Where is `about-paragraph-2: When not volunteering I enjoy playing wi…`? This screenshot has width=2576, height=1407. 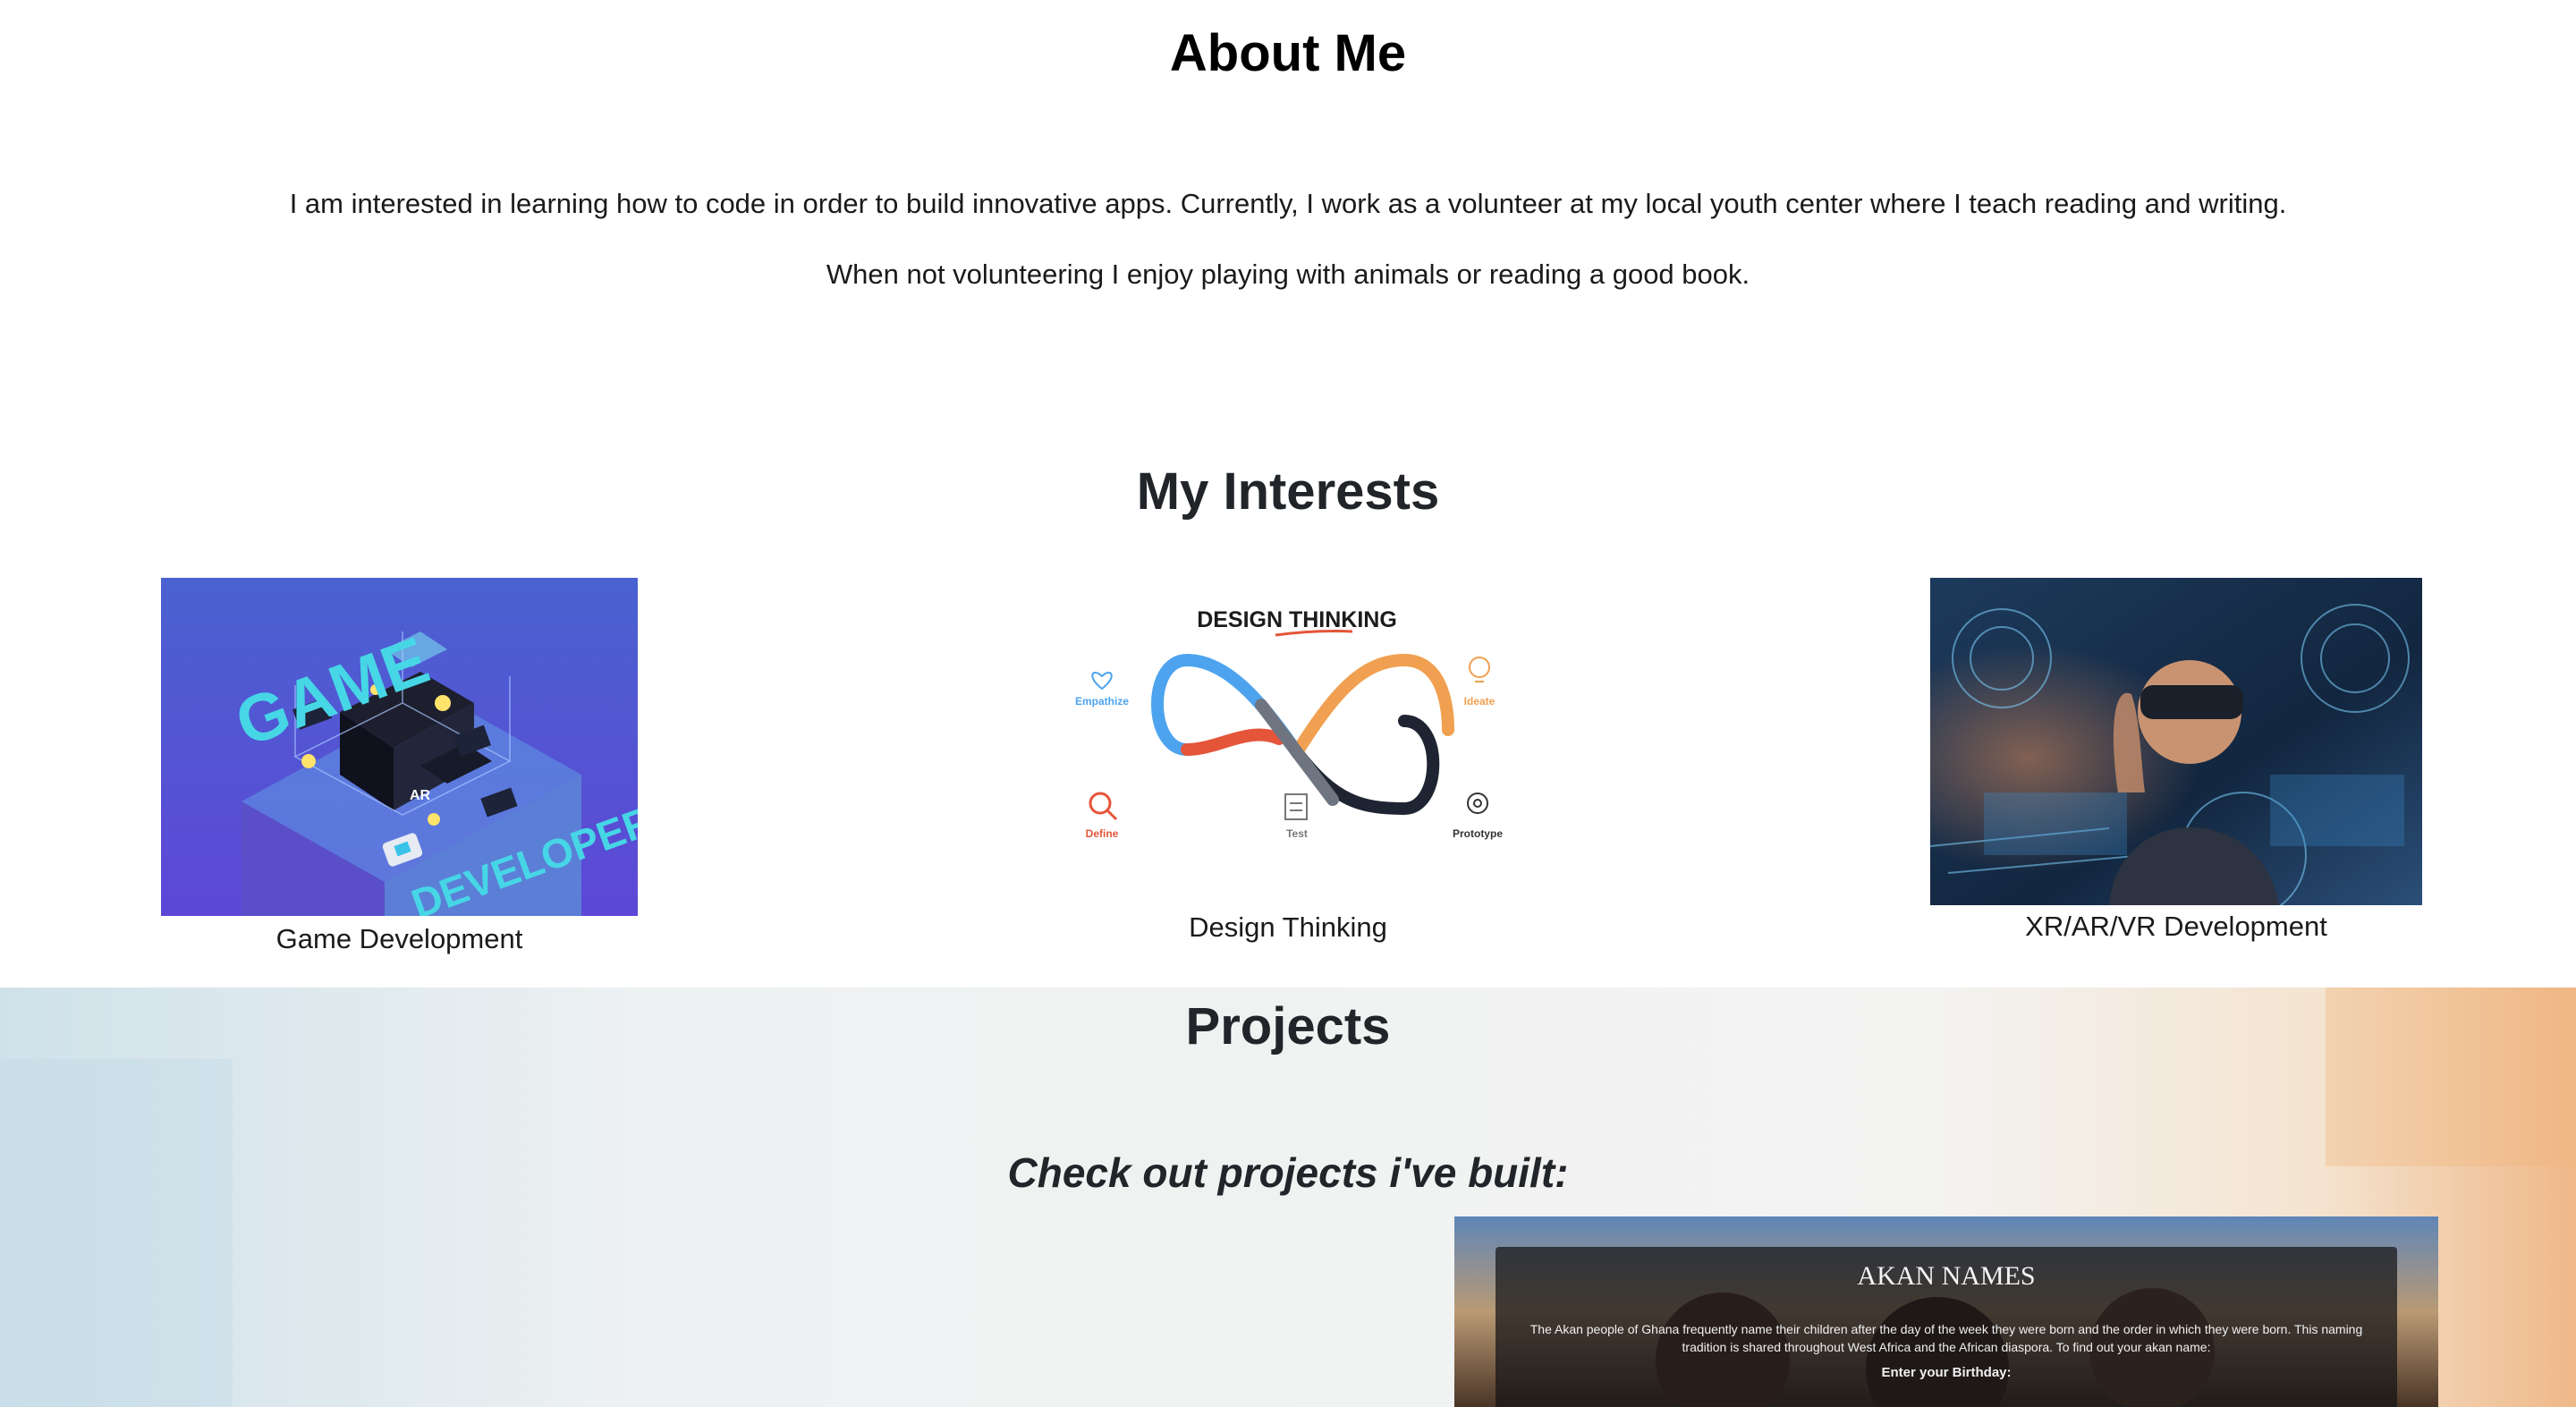 about-paragraph-2: When not volunteering I enjoy playing wi… is located at coordinates (1288, 274).